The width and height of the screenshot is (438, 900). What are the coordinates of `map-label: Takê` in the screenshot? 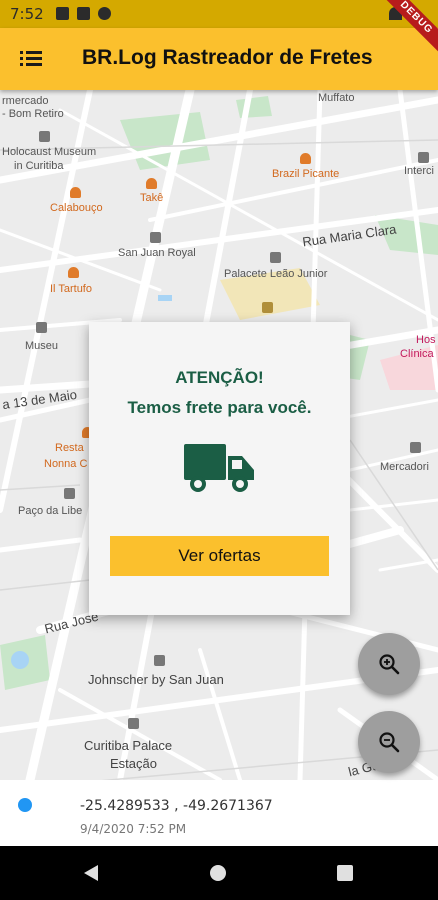 It's located at (152, 198).